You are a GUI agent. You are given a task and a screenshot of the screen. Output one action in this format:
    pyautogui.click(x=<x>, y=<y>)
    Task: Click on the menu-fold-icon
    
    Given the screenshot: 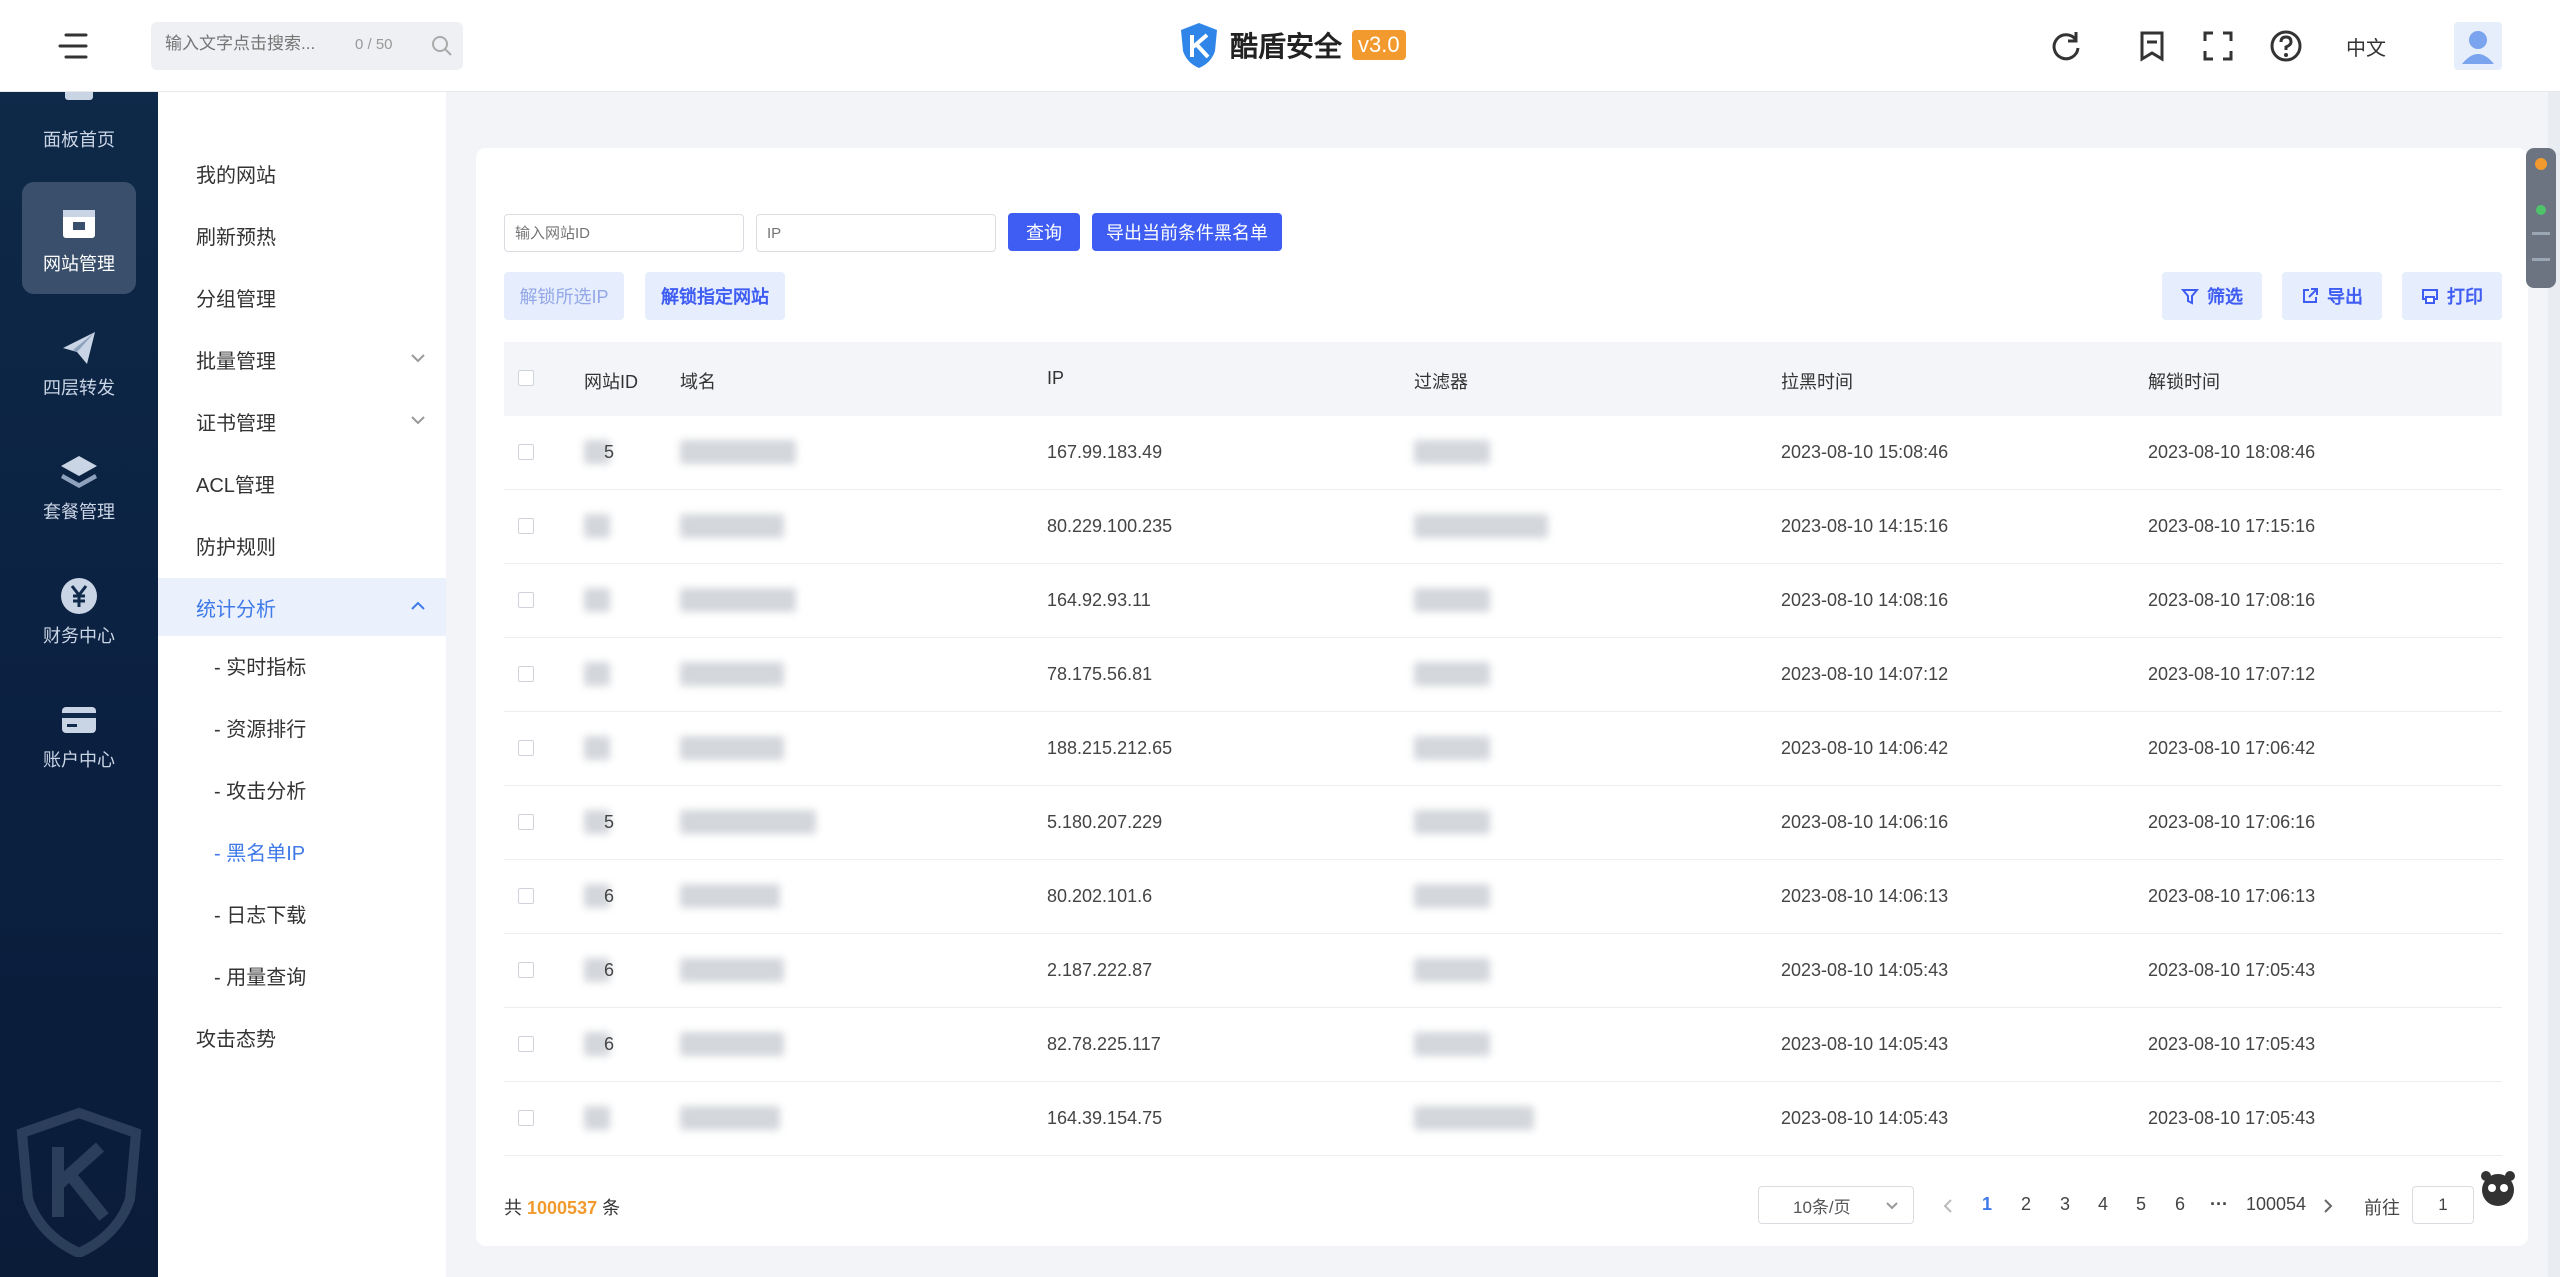 What is the action you would take?
    pyautogui.click(x=73, y=46)
    